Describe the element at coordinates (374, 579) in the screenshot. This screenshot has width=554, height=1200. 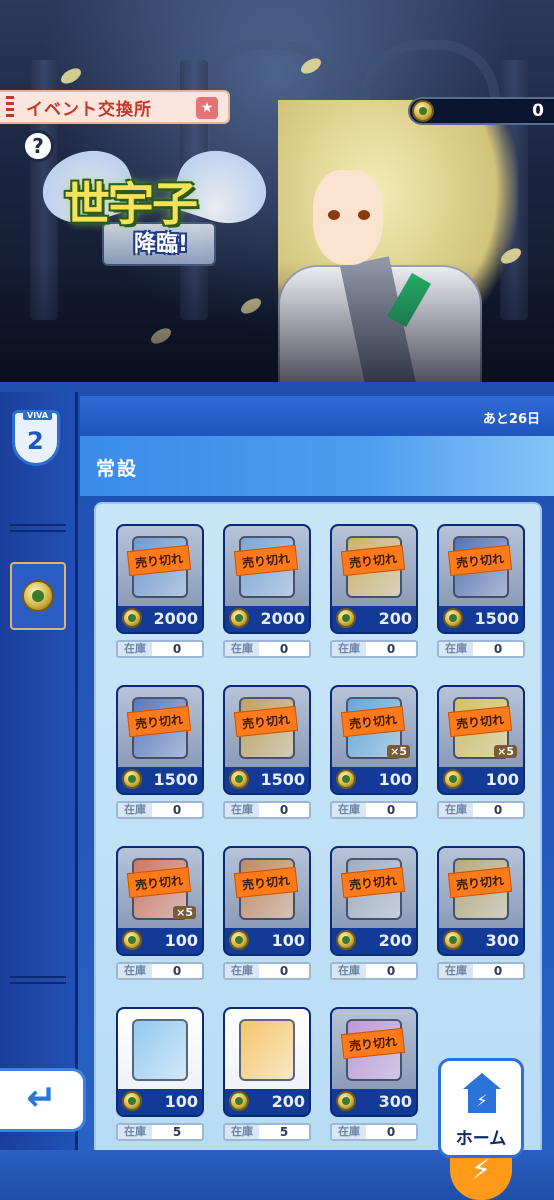
I see `item-card: 売り切れ 200` at that location.